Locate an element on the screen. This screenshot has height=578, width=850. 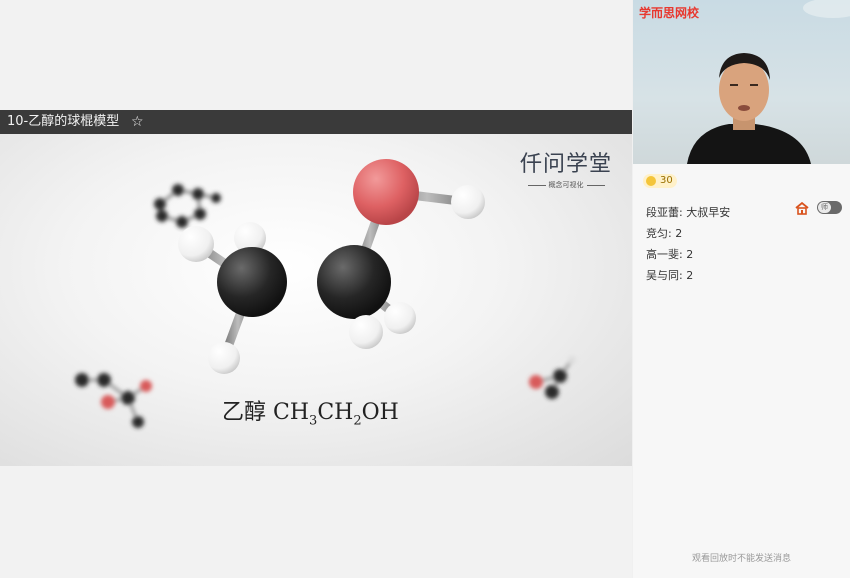
teacher-only-toggle: 师 is located at coordinates (829, 207).